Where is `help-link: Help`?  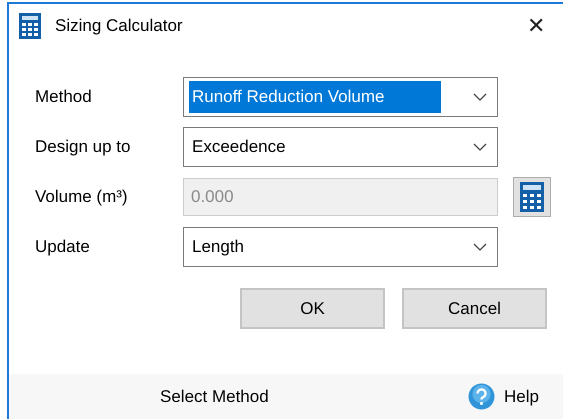 help-link: Help is located at coordinates (521, 397).